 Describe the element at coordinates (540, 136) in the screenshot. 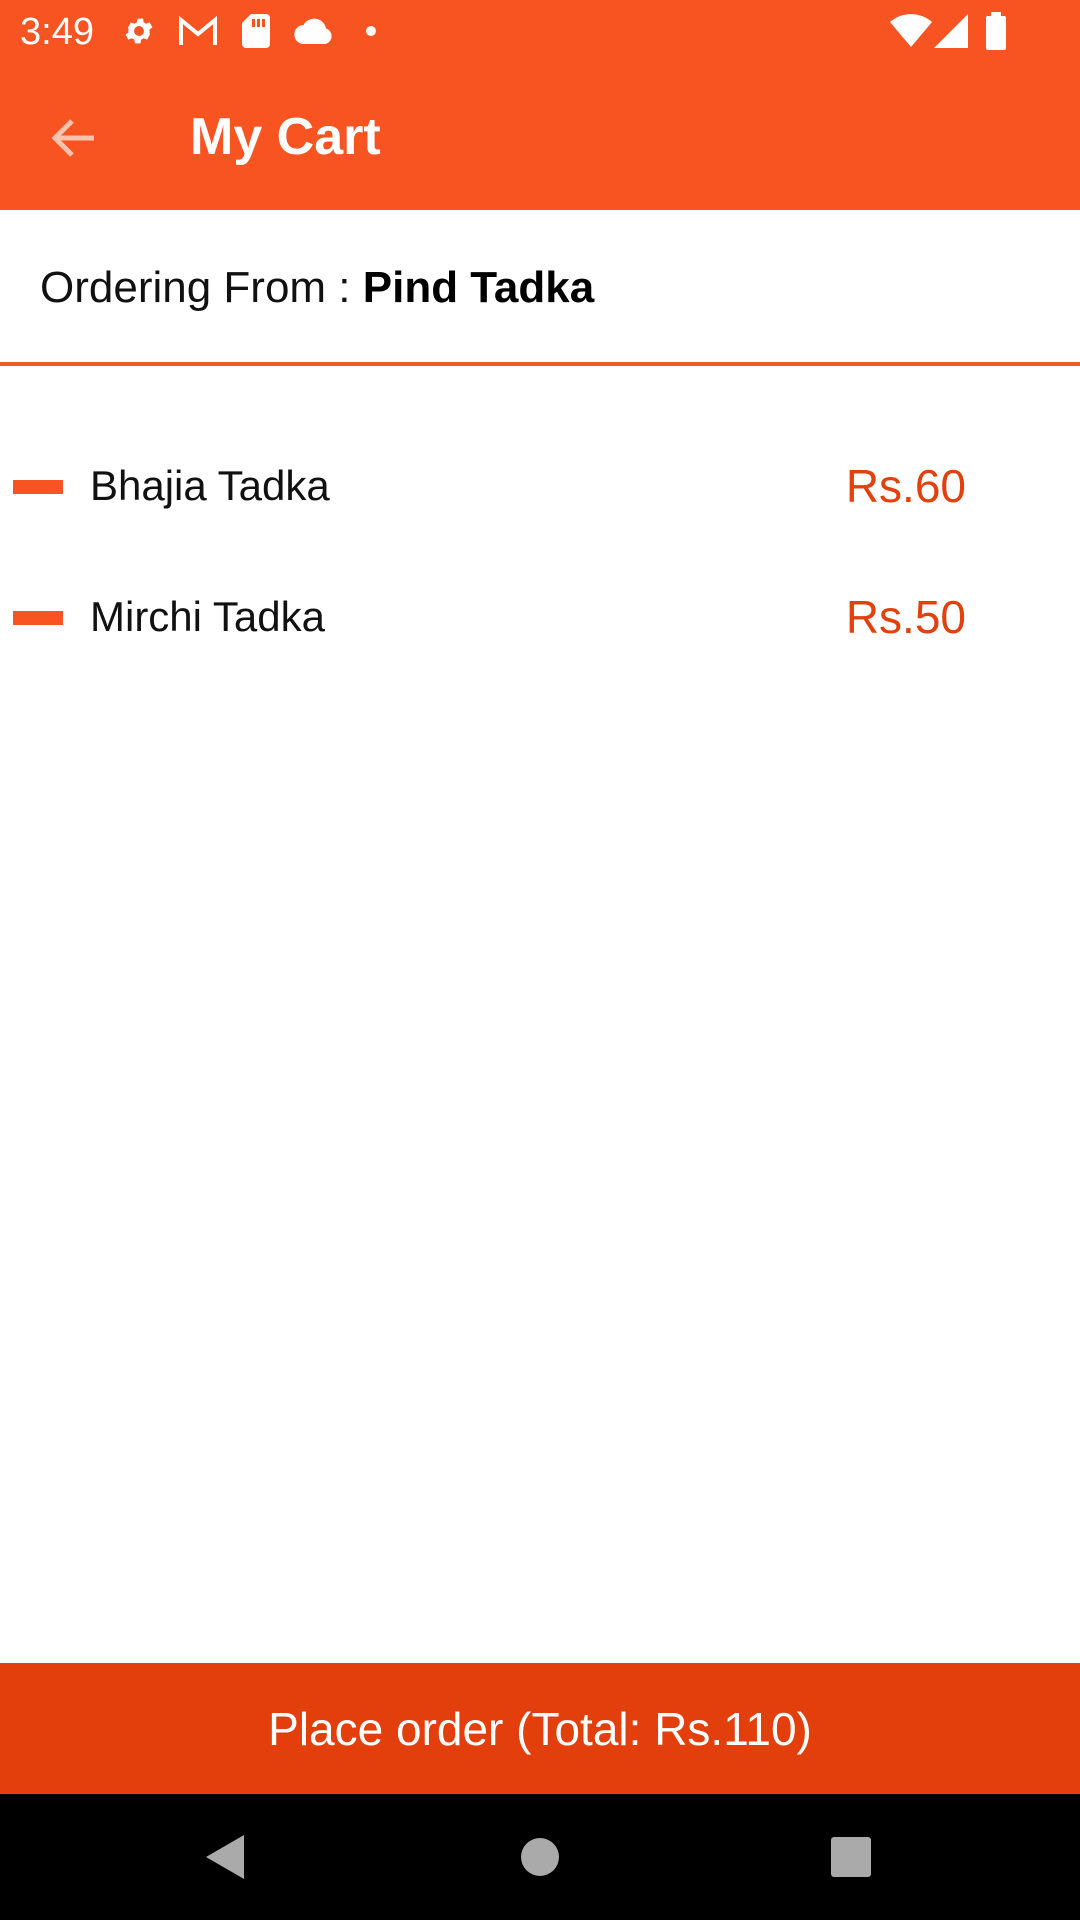

I see `app-bar: My Cart` at that location.